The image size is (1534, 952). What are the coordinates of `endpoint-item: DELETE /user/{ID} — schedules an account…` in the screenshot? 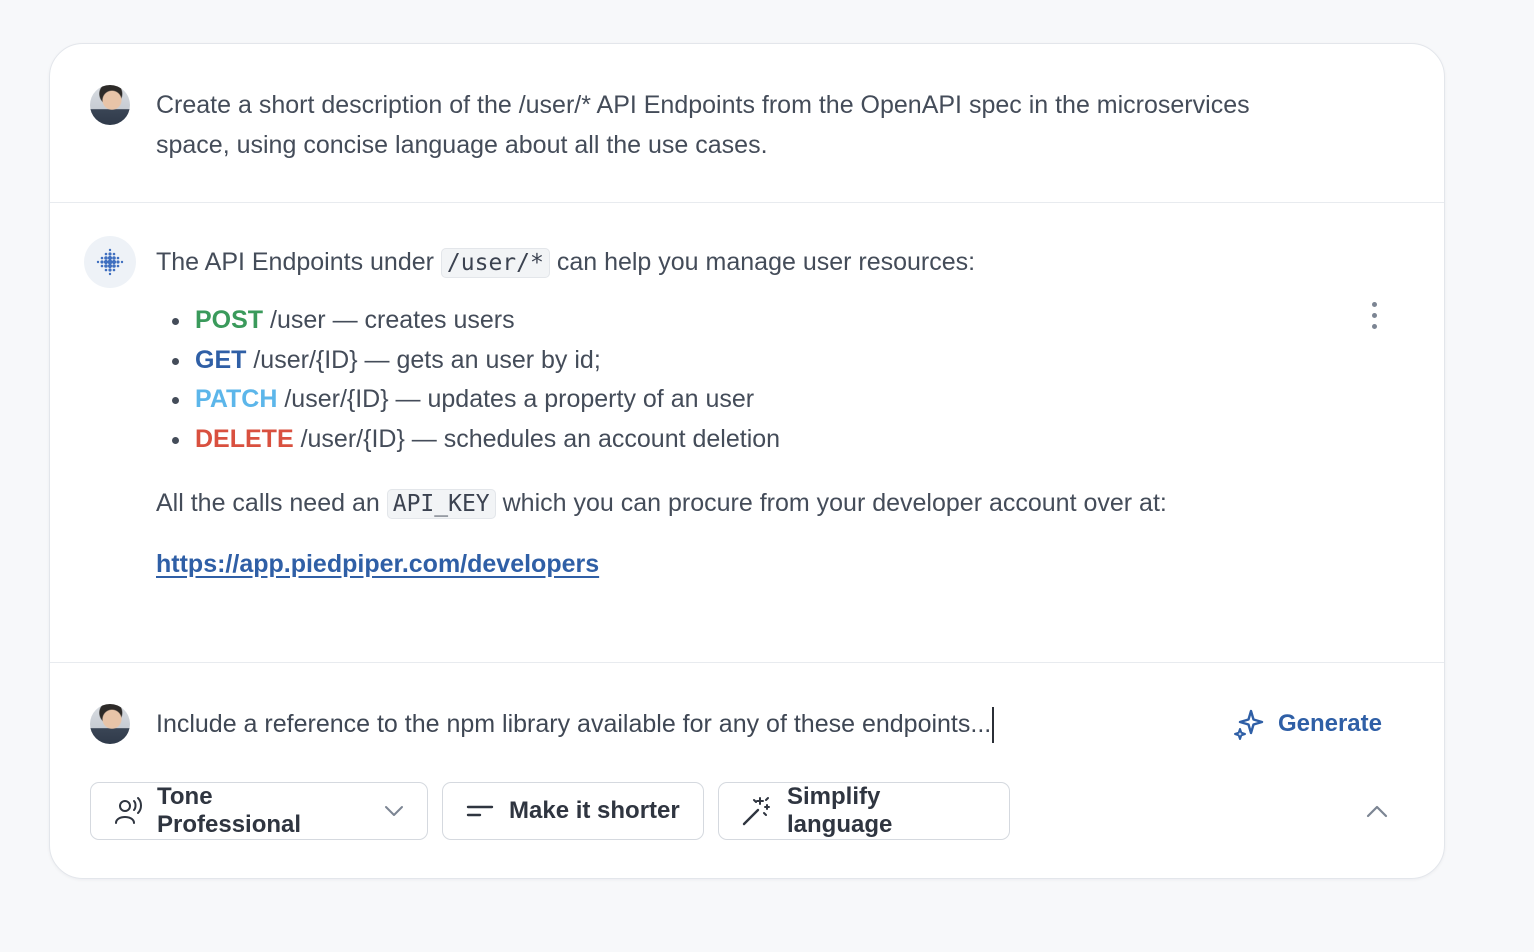 It's located at (753, 440).